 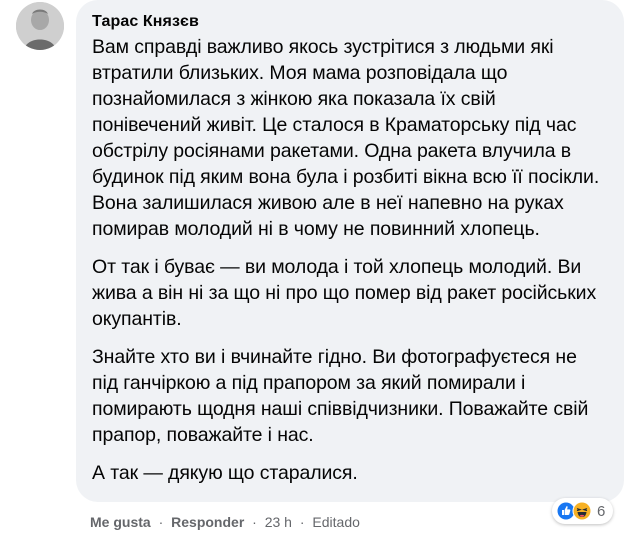 I want to click on comment-author: Тарас Князєв, so click(x=349, y=22).